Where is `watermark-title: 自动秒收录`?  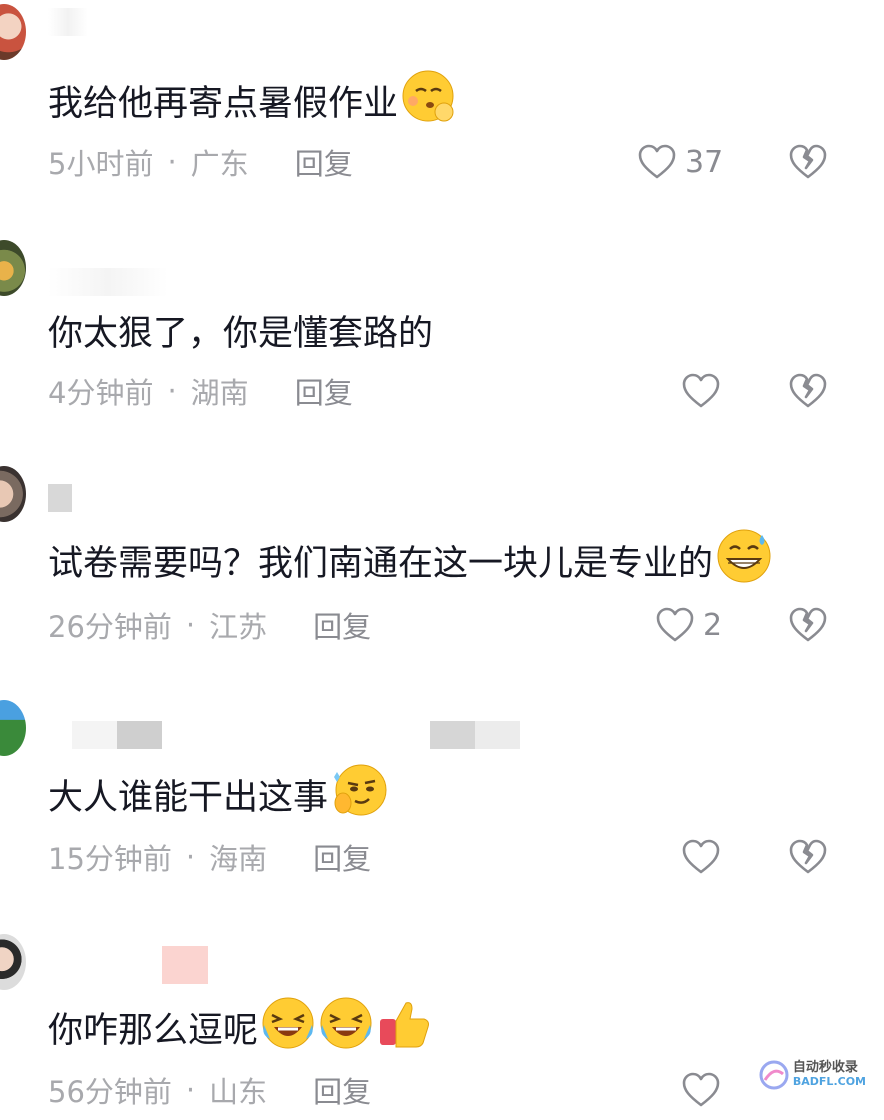
watermark-title: 自动秒收录 is located at coordinates (825, 1067).